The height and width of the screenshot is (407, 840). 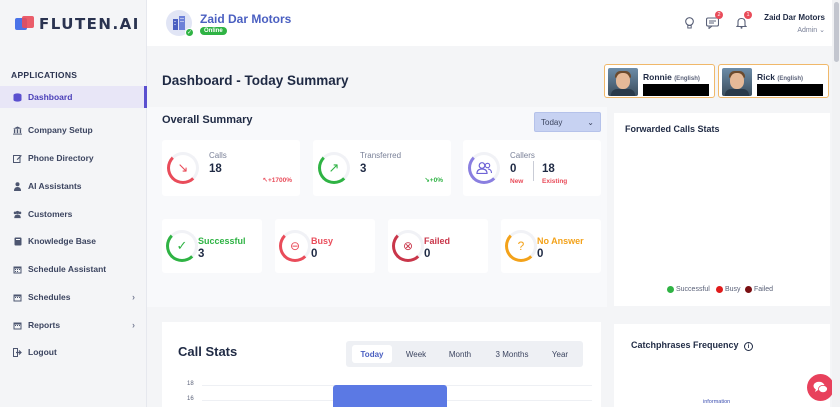 What do you see at coordinates (689, 22) in the screenshot?
I see `lightbulb-icon` at bounding box center [689, 22].